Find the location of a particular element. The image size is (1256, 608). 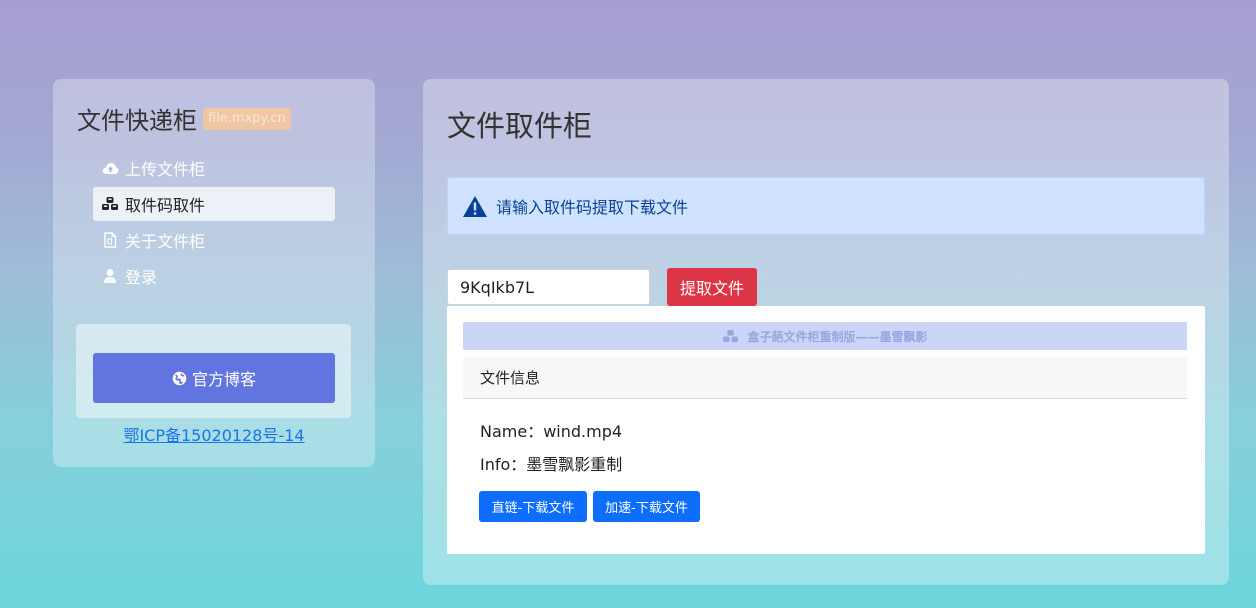

brand: 文件快递柜 file.mxpy.cn is located at coordinates (184, 118).